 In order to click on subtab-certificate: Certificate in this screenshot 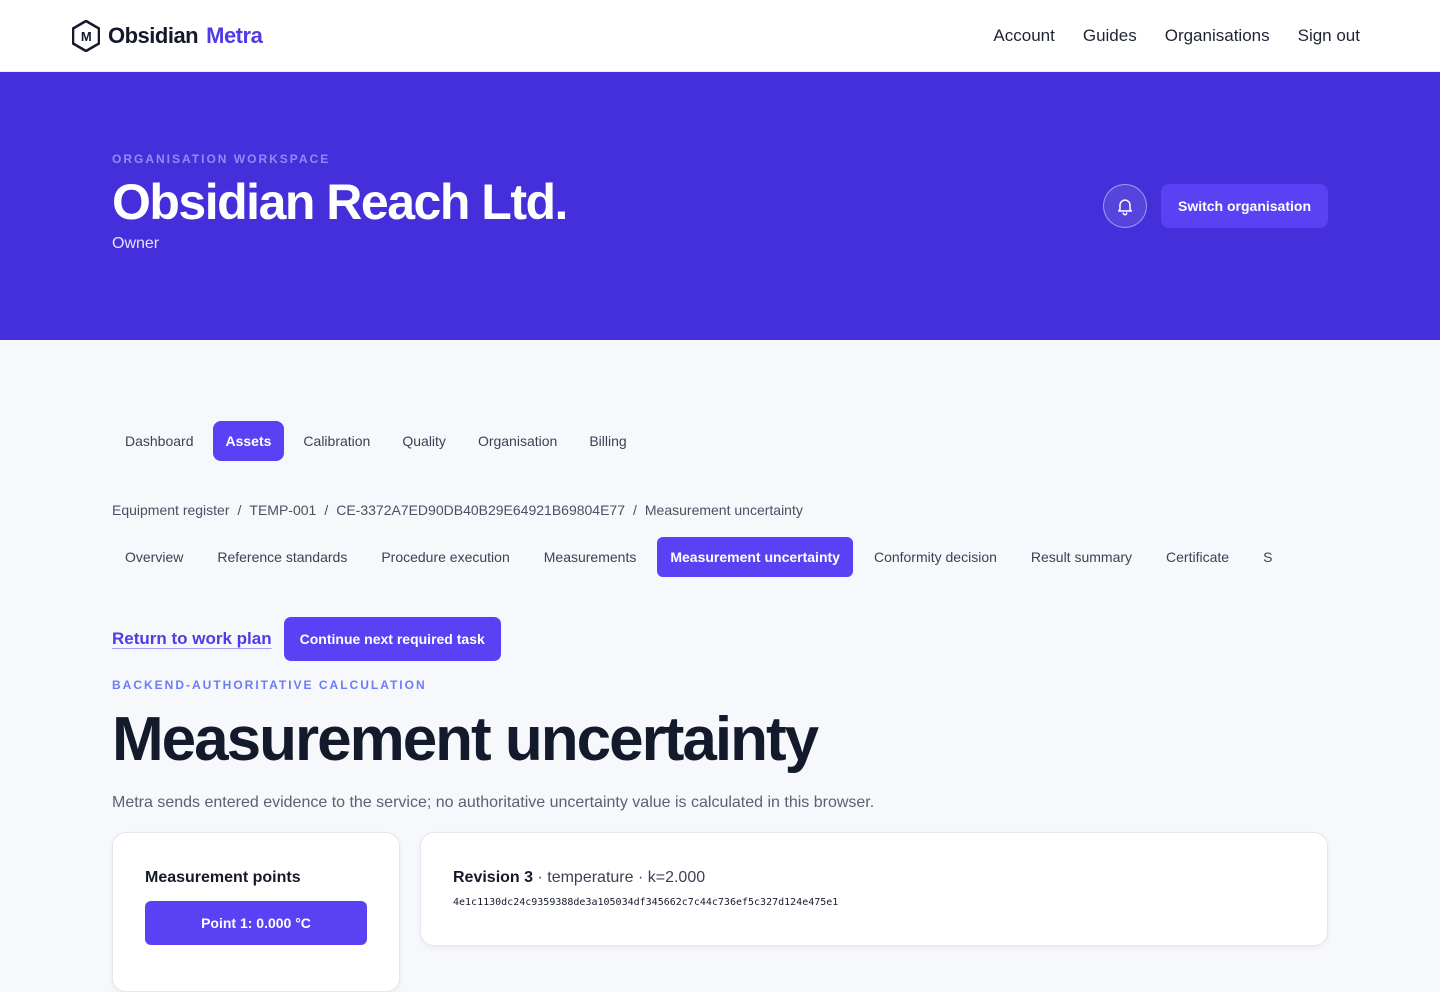, I will do `click(1197, 557)`.